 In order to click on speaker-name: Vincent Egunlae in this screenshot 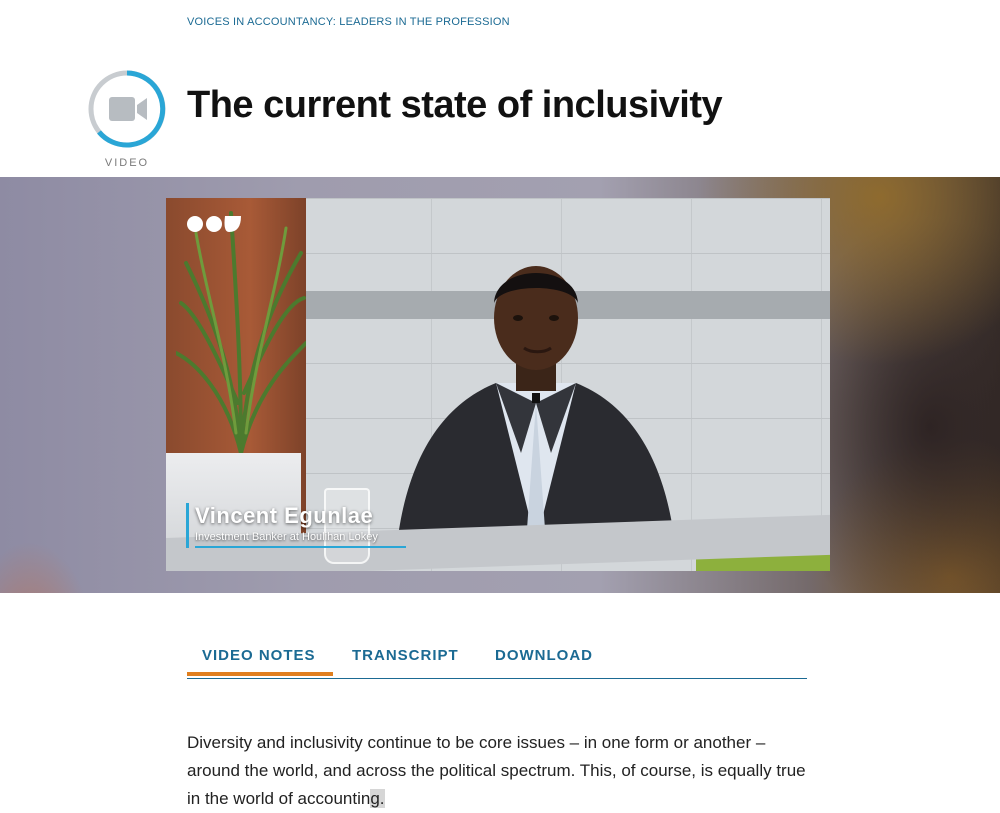, I will do `click(284, 515)`.